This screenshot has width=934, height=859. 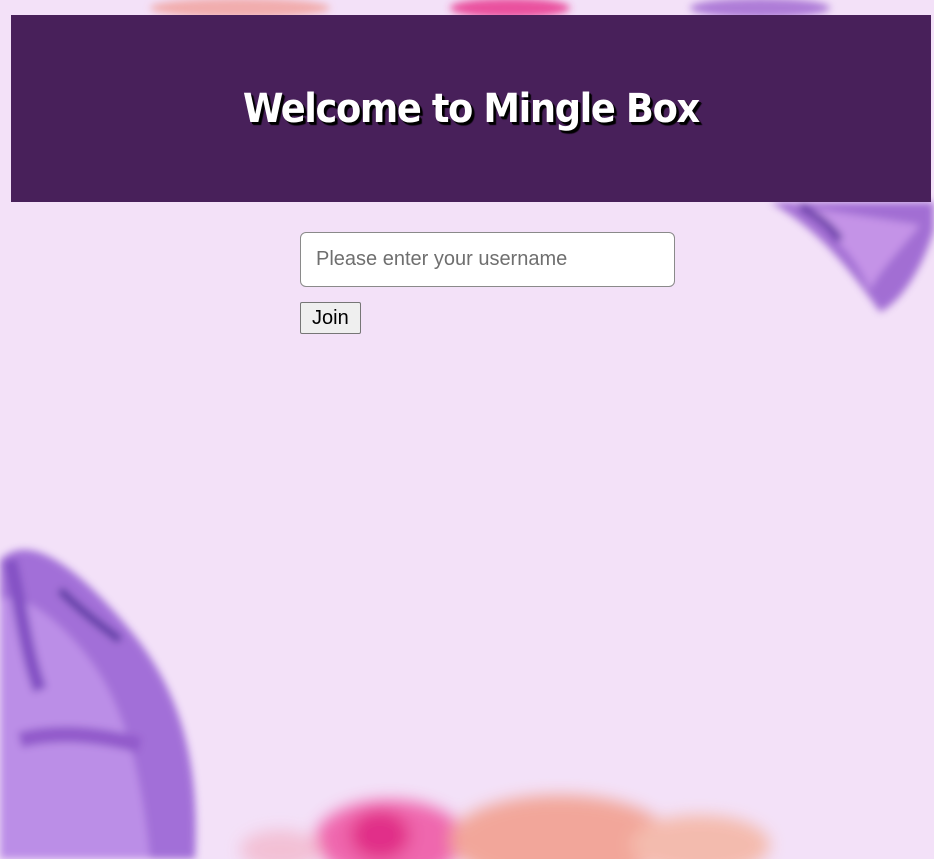 I want to click on join-button: Join, so click(x=330, y=318).